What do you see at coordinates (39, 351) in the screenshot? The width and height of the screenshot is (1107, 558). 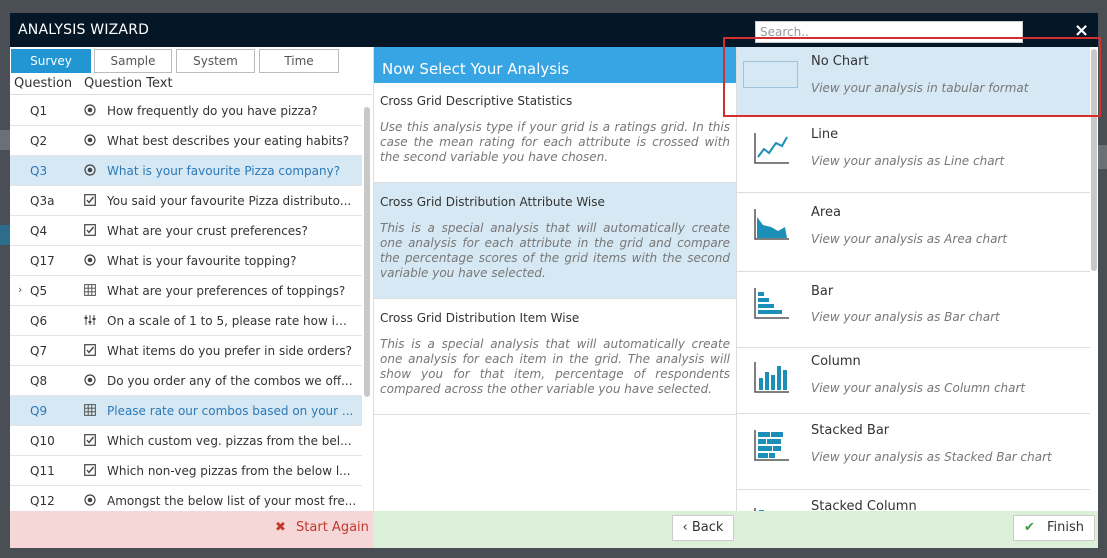 I see `question-id: Q7` at bounding box center [39, 351].